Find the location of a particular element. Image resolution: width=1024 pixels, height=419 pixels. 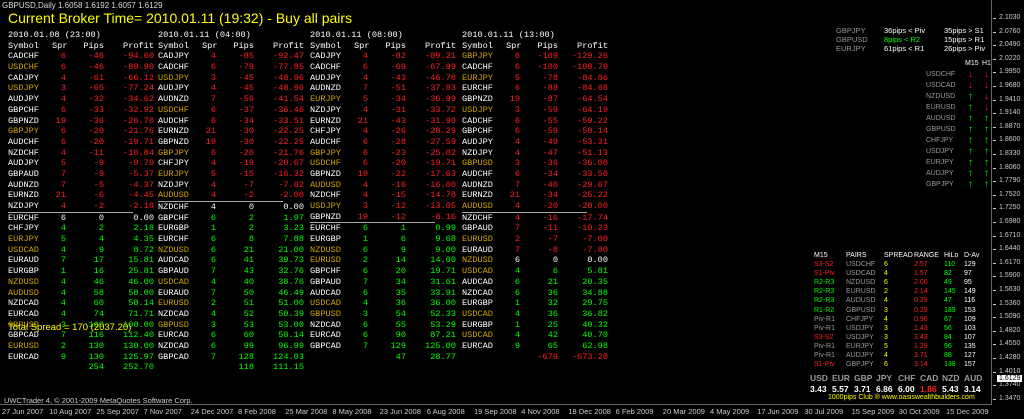

price-tick-label: 1.5630 is located at coordinates (1010, 289).